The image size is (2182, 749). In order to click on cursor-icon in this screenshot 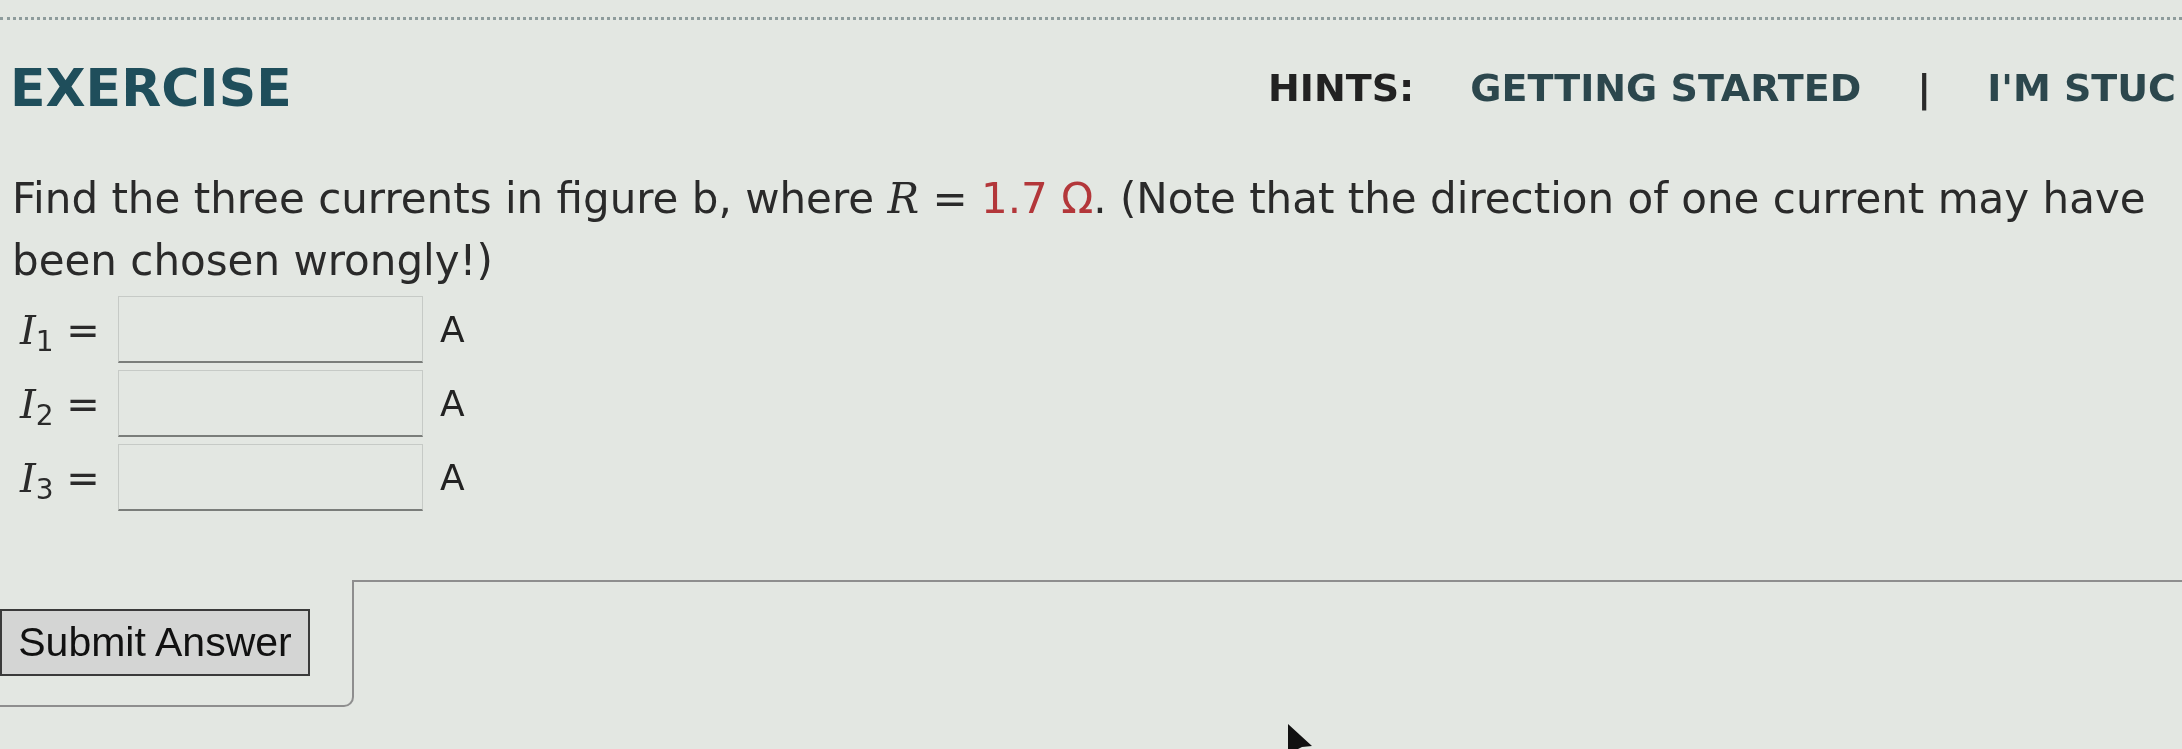, I will do `click(1300, 736)`.